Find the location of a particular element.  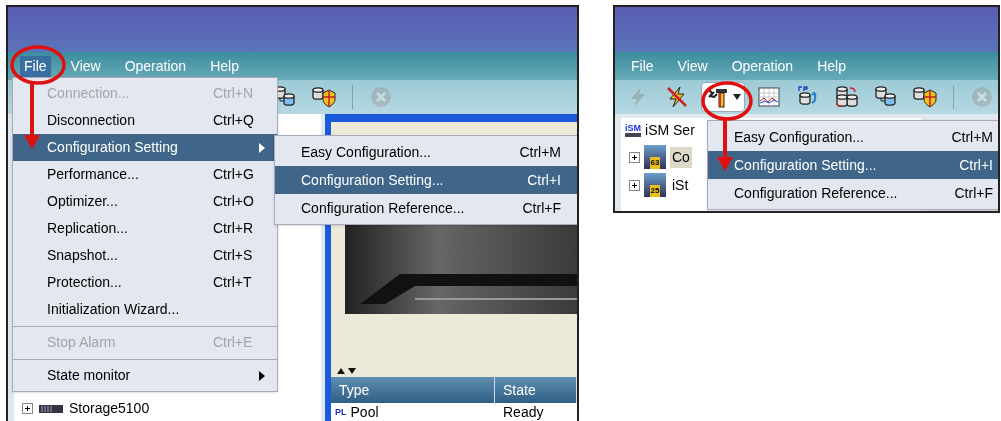

menu-item: Protection... Ctrl+T is located at coordinates (145, 282).